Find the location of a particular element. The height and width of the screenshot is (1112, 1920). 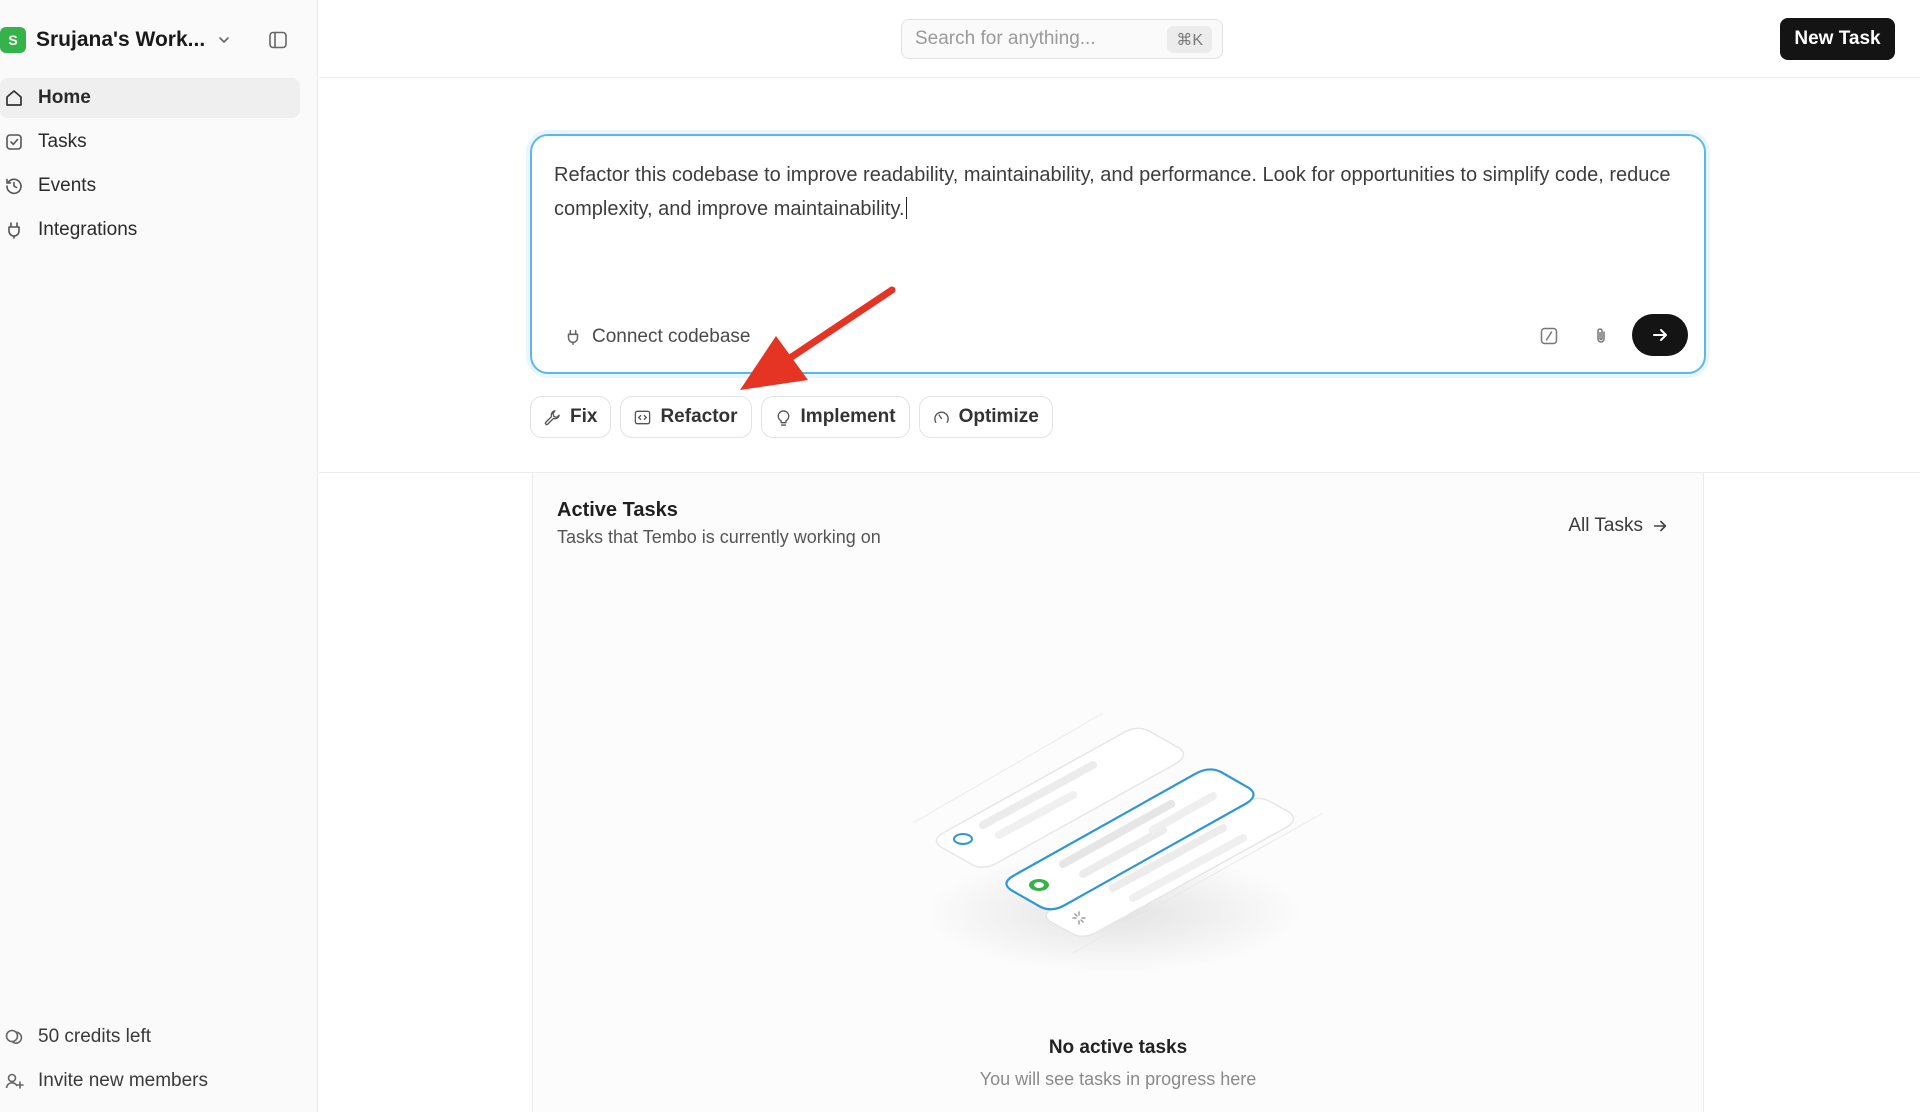

refactor-chip: Refactor is located at coordinates (686, 417).